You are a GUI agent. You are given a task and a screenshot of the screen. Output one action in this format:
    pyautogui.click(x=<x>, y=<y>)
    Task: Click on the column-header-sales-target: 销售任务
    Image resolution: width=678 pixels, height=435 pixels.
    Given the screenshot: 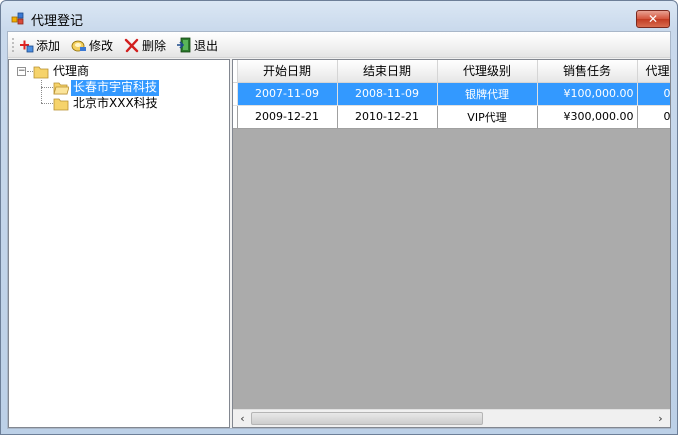 What is the action you would take?
    pyautogui.click(x=587, y=71)
    